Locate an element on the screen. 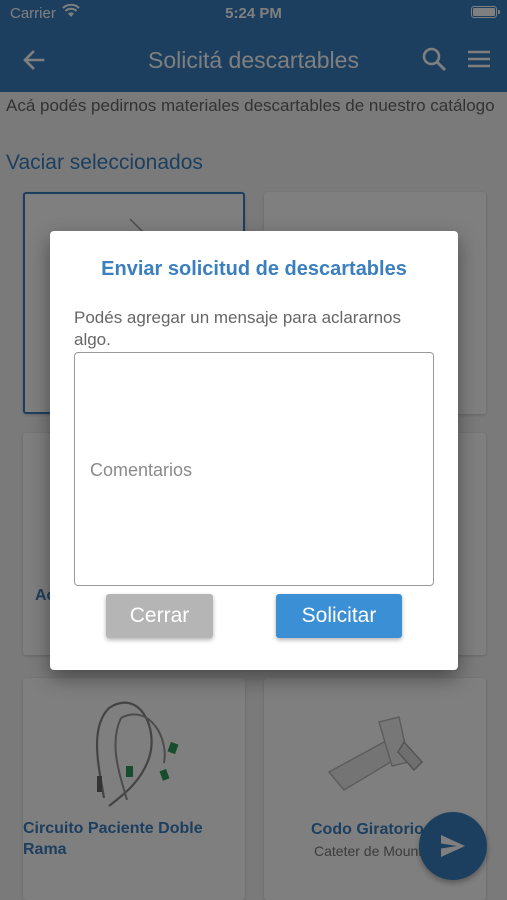 The height and width of the screenshot is (900, 507). close-button: Cerrar is located at coordinates (159, 616).